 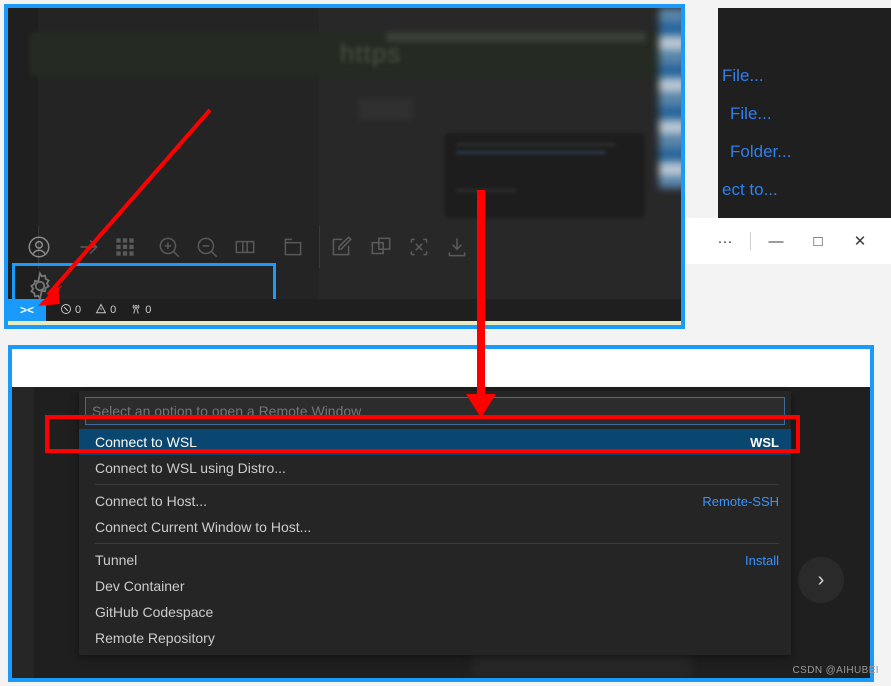 What do you see at coordinates (776, 241) in the screenshot?
I see `minimize-button: —` at bounding box center [776, 241].